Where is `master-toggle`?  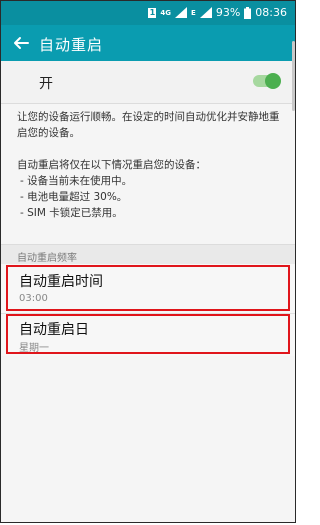 master-toggle is located at coordinates (267, 81).